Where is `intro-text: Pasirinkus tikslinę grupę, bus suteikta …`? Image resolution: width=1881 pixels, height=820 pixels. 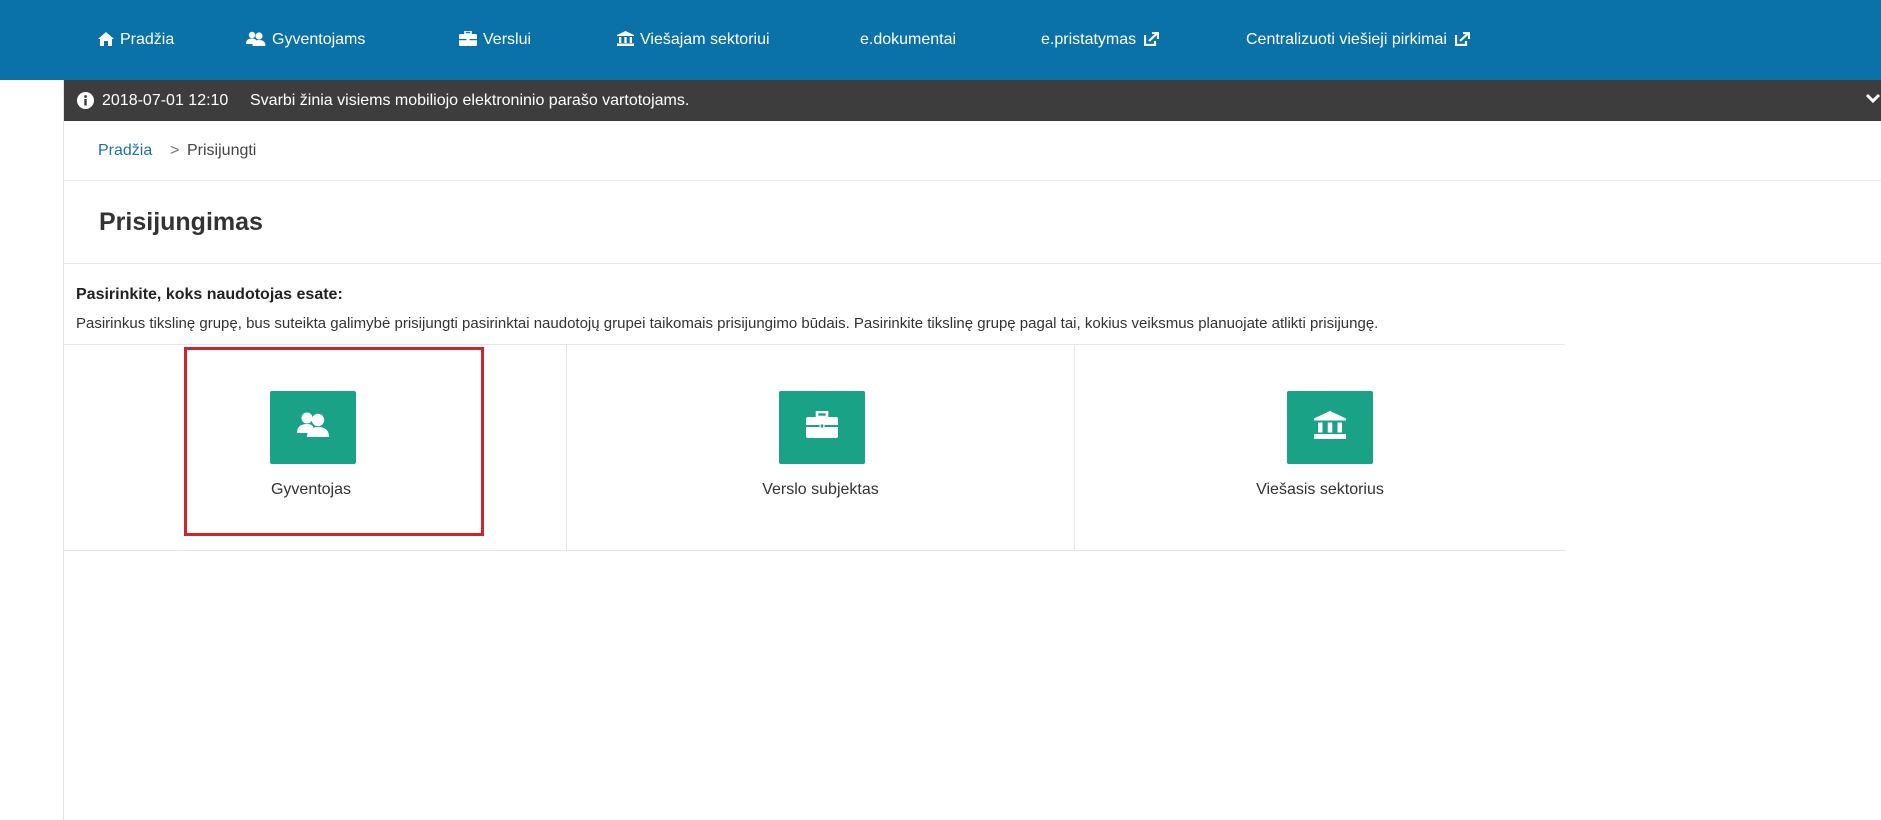
intro-text: Pasirinkus tikslinę grupę, bus suteikta … is located at coordinates (727, 323).